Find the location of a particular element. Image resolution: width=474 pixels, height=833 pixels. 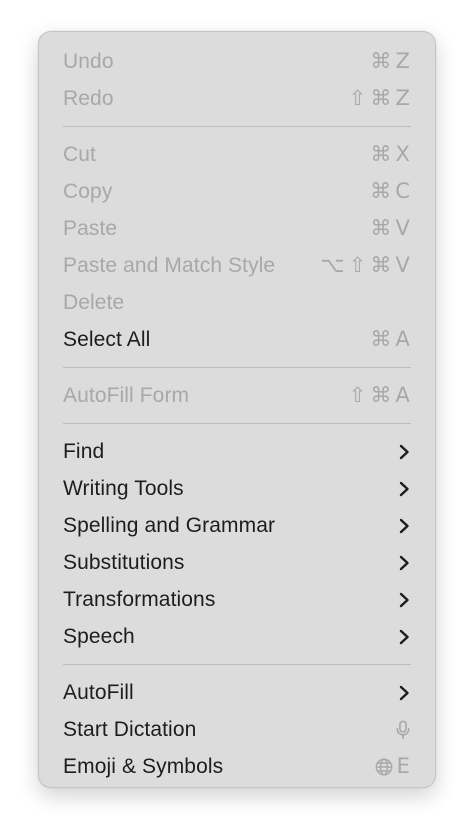

menu-item-label: Find is located at coordinates (84, 451).